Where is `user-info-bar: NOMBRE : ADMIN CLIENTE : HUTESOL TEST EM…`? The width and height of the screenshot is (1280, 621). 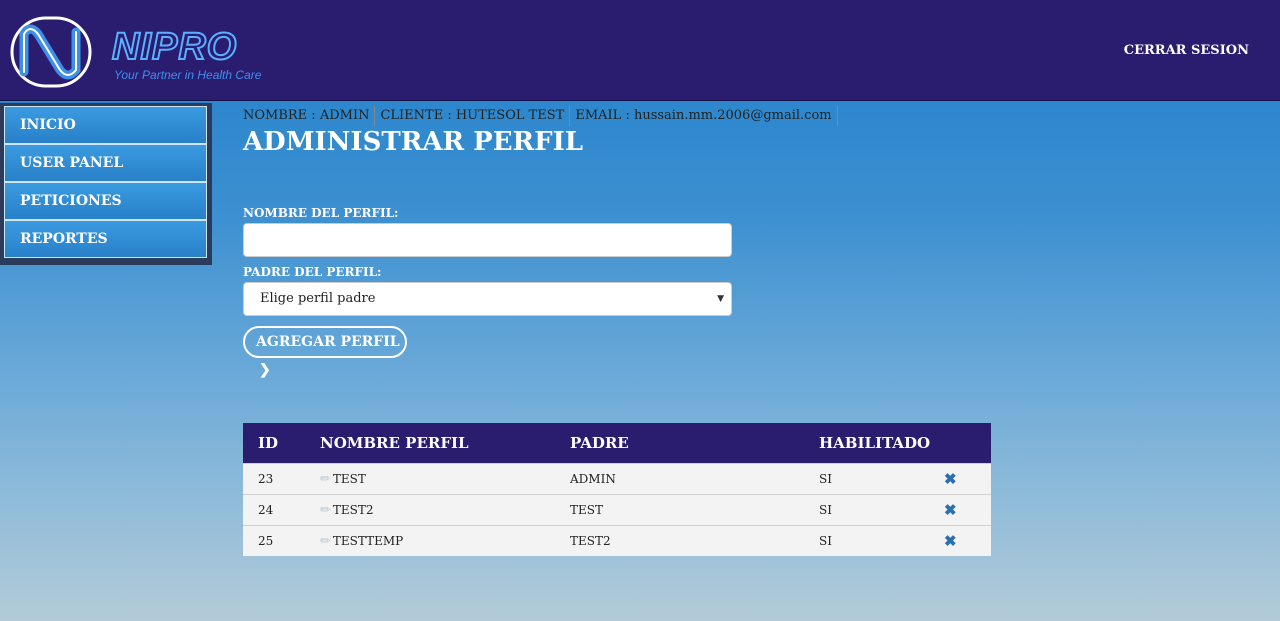
user-info-bar: NOMBRE : ADMIN CLIENTE : HUTESOL TEST EM… is located at coordinates (540, 116).